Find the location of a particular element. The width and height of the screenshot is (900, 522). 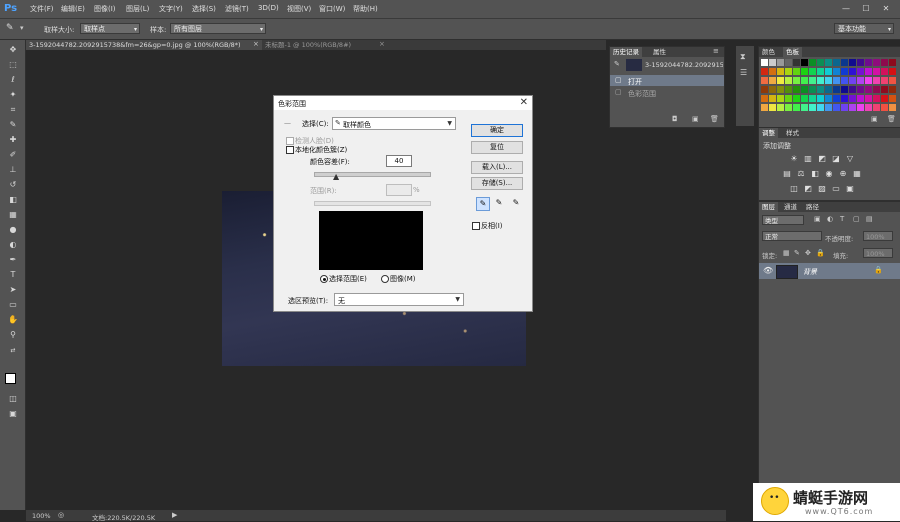

move-tool-icon: ✥ is located at coordinates (13, 50).